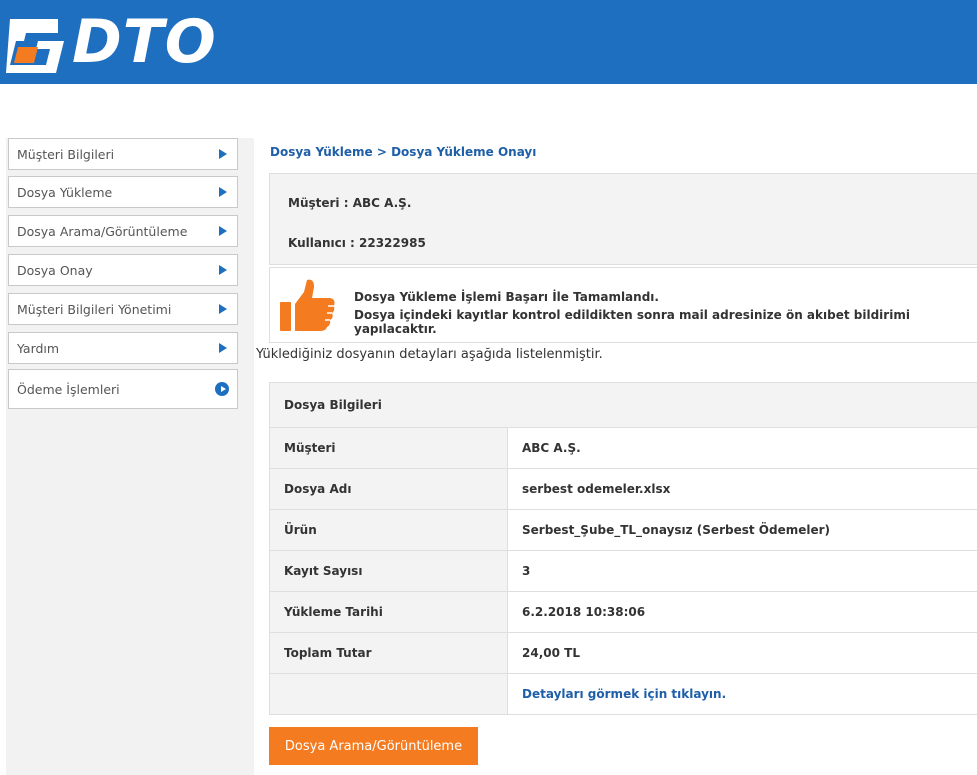 The width and height of the screenshot is (977, 775). I want to click on table-row: Yükleme Tarihi 6.2.2018 10:38:06, so click(623, 612).